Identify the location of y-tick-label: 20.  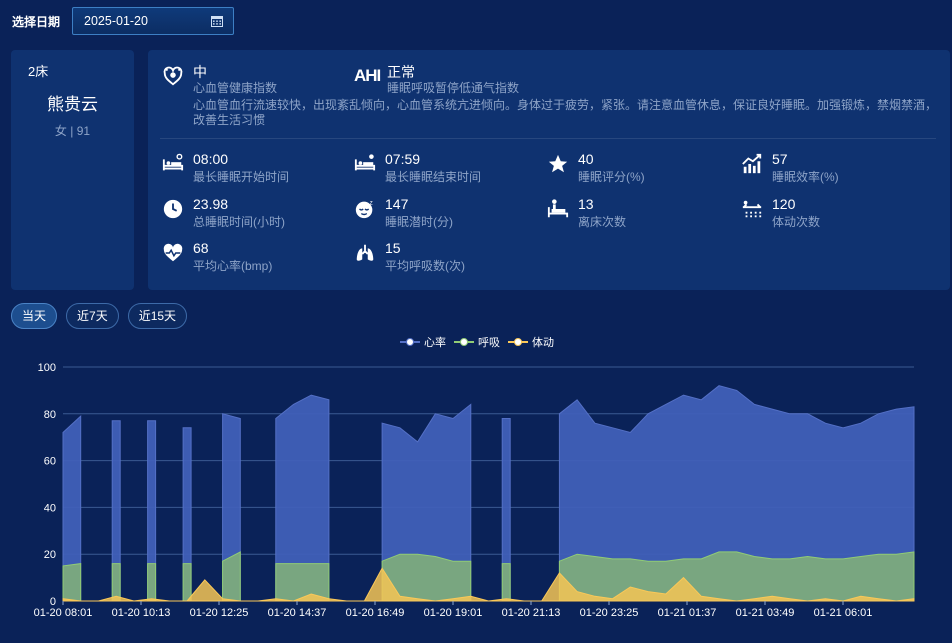
(50, 555).